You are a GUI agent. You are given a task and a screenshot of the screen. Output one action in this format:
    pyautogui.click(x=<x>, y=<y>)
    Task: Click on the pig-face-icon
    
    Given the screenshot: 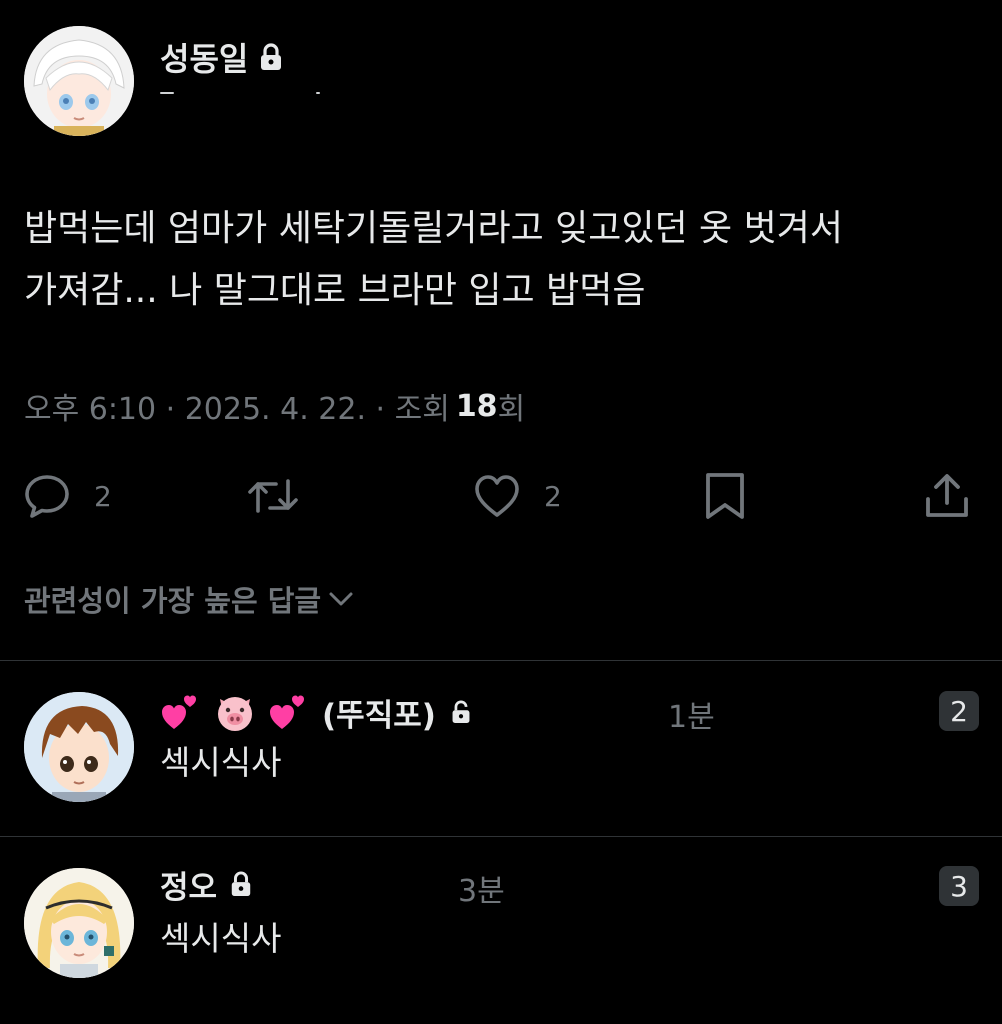 What is the action you would take?
    pyautogui.click(x=235, y=712)
    